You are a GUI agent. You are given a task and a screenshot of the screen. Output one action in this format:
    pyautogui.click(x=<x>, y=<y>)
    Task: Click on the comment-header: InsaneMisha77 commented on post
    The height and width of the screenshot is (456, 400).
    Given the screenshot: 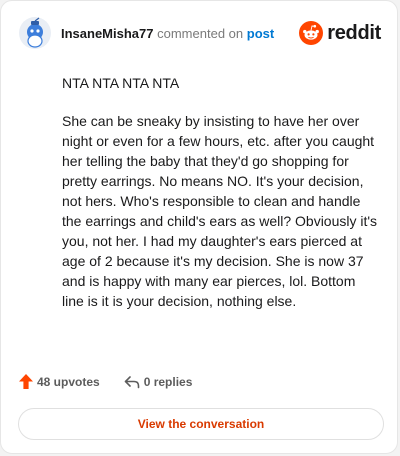 What is the action you would take?
    pyautogui.click(x=167, y=33)
    